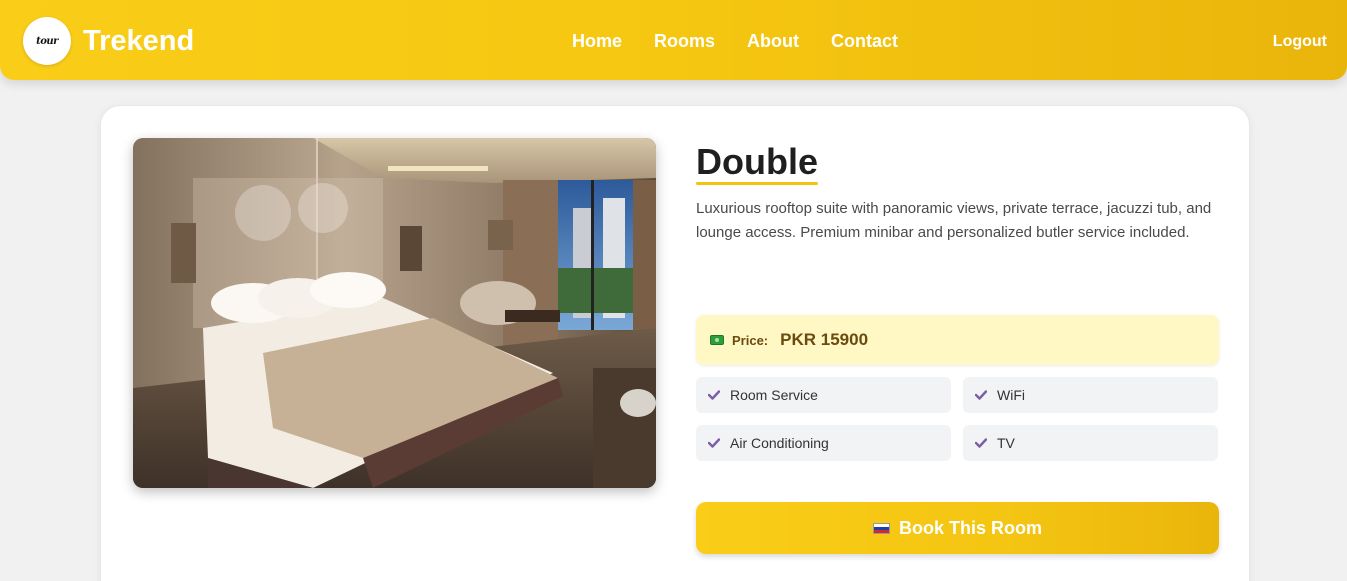 The height and width of the screenshot is (581, 1347). What do you see at coordinates (970, 527) in the screenshot?
I see `book-room-label: Book This Room` at bounding box center [970, 527].